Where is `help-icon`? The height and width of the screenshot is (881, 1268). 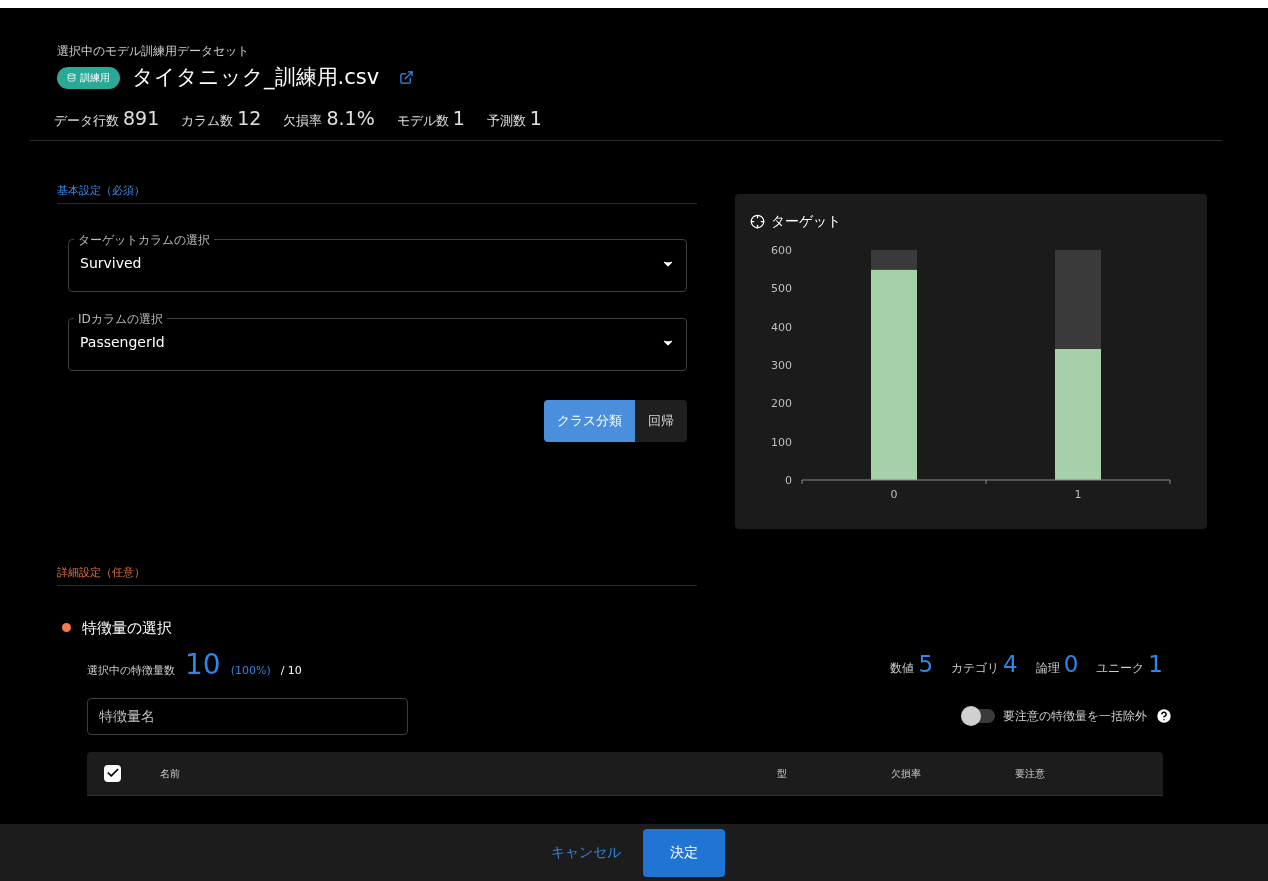 help-icon is located at coordinates (1164, 716).